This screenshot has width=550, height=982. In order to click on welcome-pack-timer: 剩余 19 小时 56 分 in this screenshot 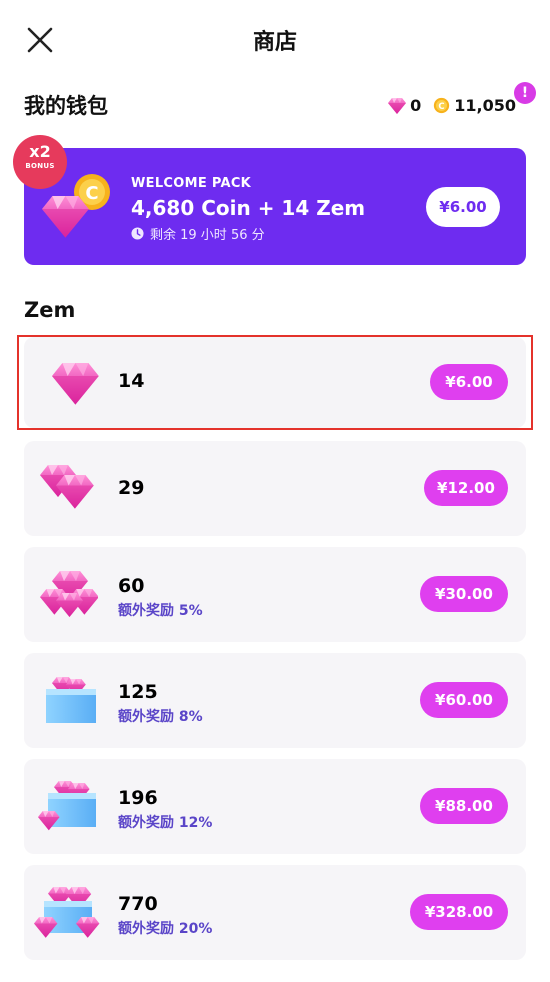, I will do `click(198, 233)`.